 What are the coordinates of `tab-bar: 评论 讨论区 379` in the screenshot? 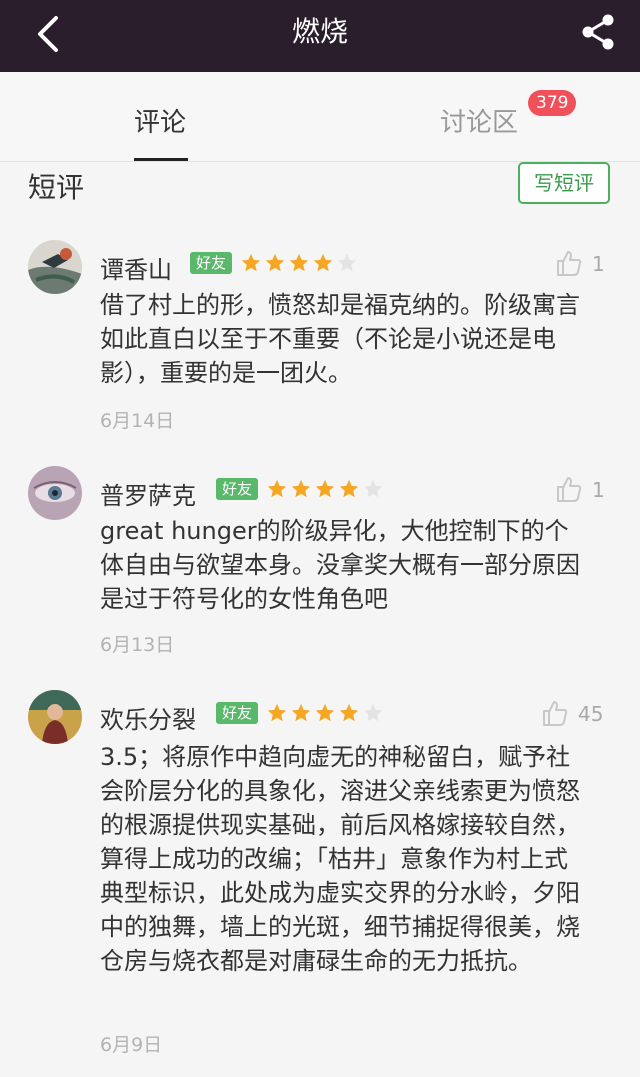 It's located at (320, 117).